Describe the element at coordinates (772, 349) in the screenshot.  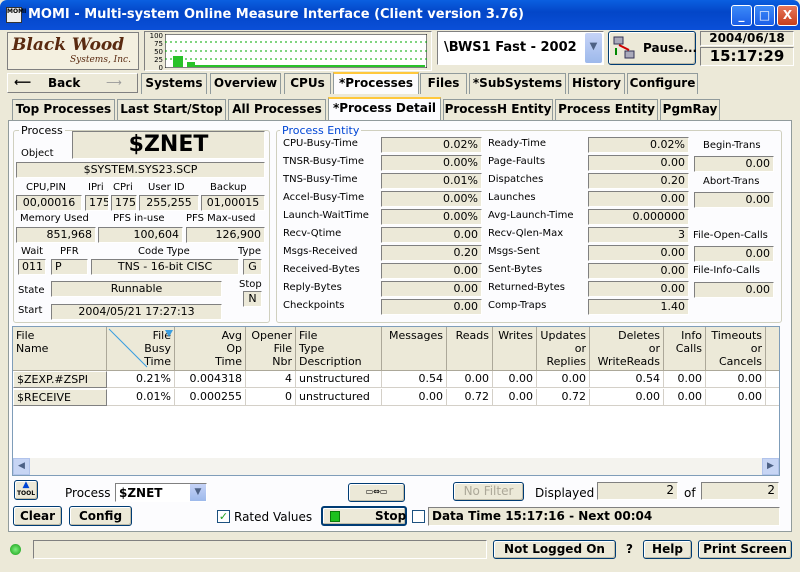
I see `column-header: NC` at that location.